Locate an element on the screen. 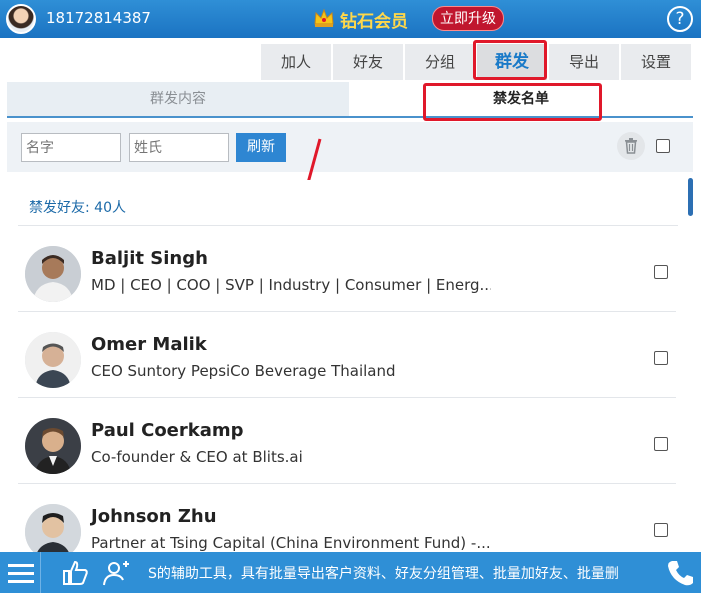  blocked-count: 禁发好友: 40人 is located at coordinates (77, 208).